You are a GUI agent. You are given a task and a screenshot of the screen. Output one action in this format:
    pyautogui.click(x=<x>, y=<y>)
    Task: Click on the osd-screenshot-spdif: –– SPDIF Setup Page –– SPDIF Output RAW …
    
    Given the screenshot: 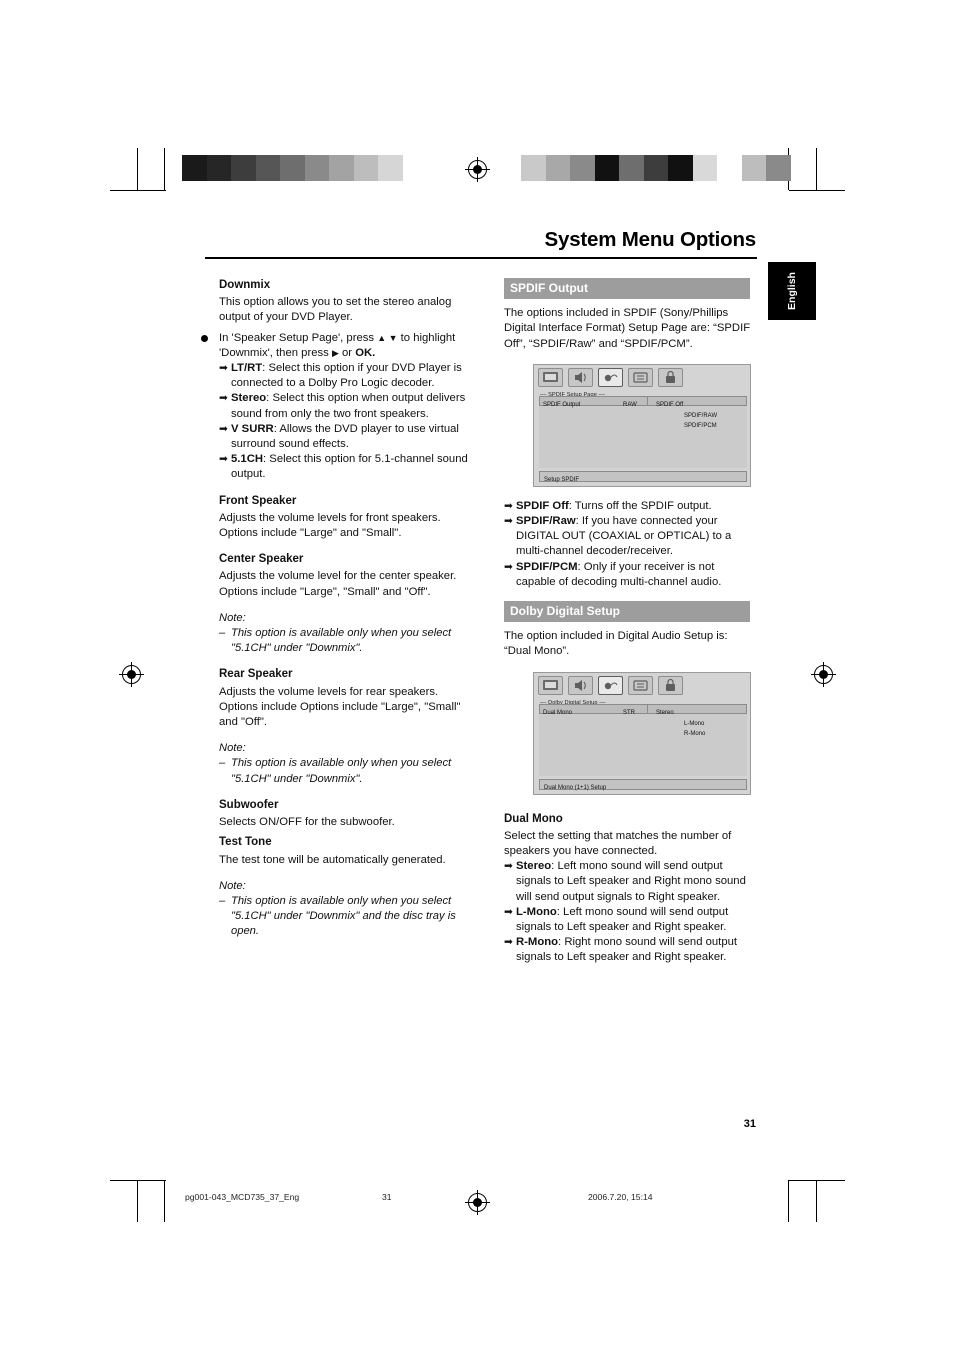 What is the action you would take?
    pyautogui.click(x=642, y=425)
    